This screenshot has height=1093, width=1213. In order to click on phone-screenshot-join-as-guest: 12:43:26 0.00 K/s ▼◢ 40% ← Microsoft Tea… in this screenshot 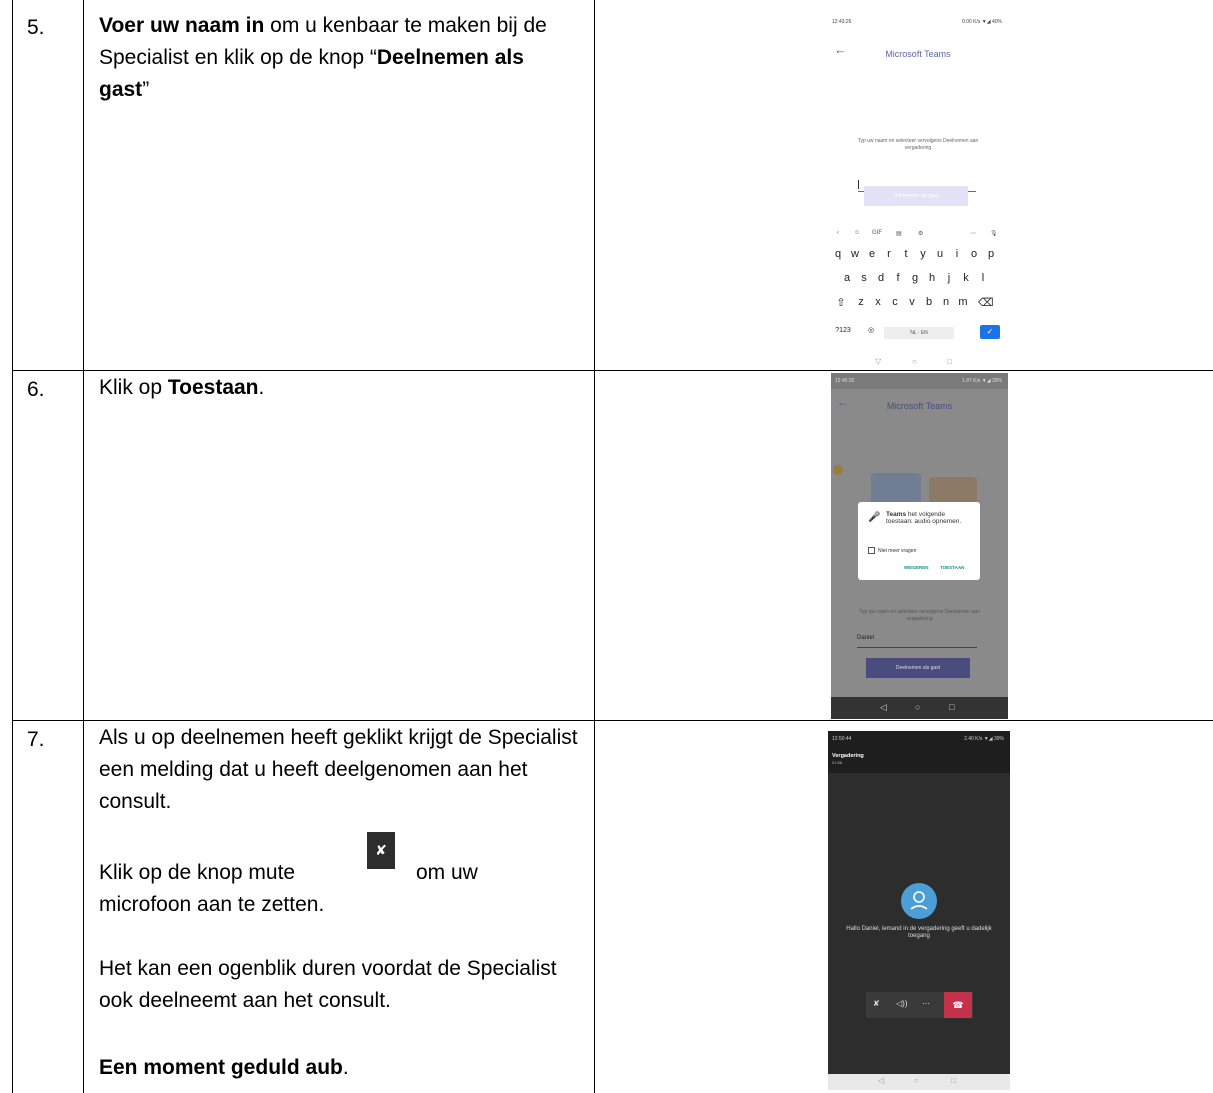, I will do `click(918, 191)`.